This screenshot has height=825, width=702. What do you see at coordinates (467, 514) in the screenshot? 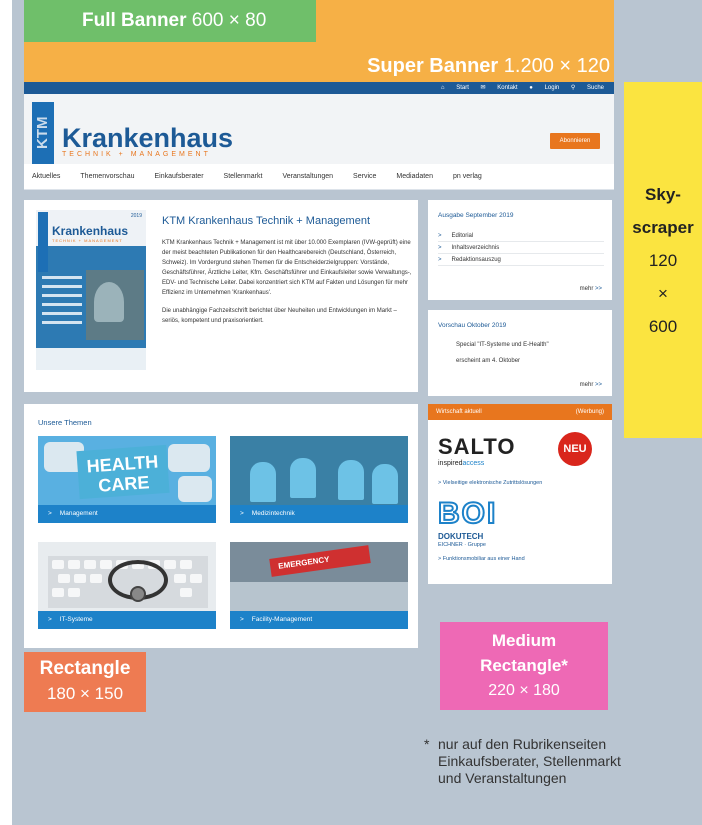
I see `boi-logo: BOI` at bounding box center [467, 514].